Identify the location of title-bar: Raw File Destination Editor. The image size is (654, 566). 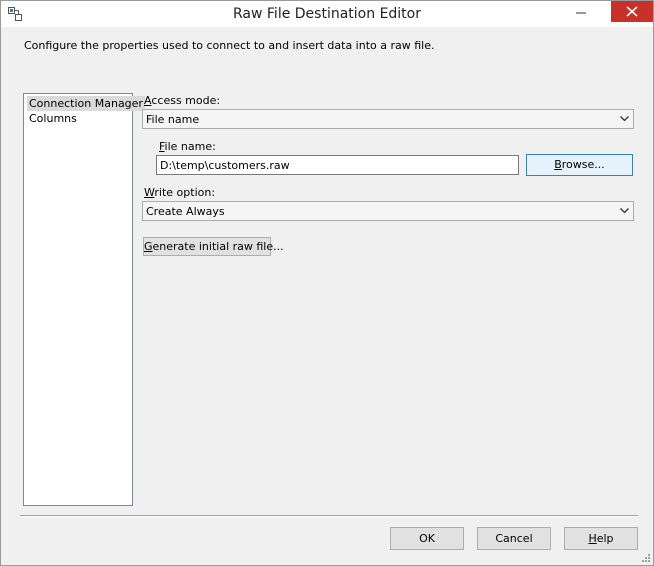
(327, 14).